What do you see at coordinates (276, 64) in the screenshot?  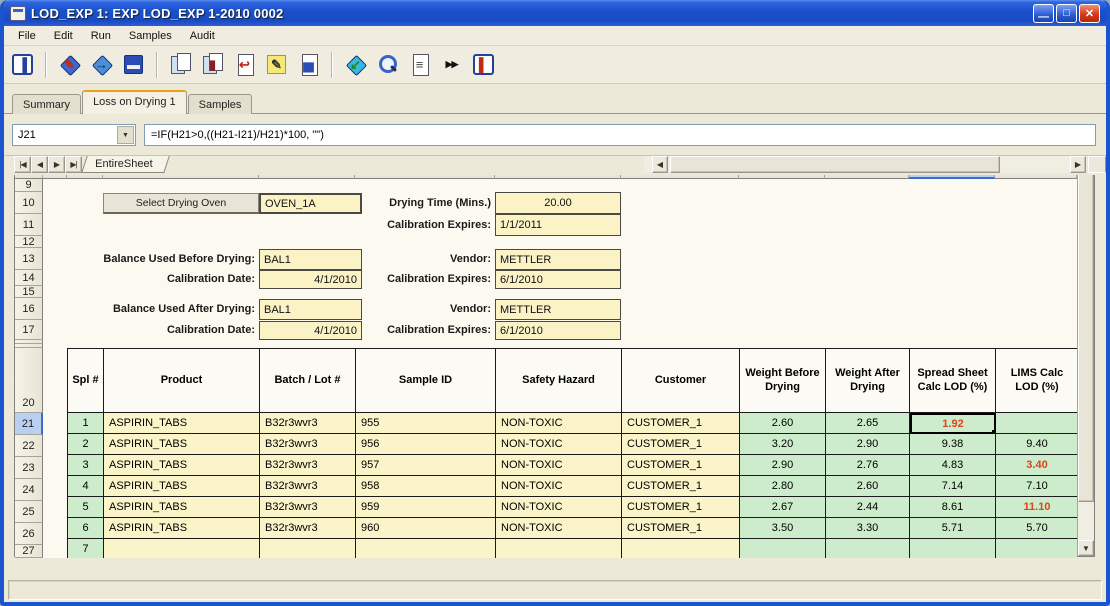 I see `edit-cell-icon: ✎` at bounding box center [276, 64].